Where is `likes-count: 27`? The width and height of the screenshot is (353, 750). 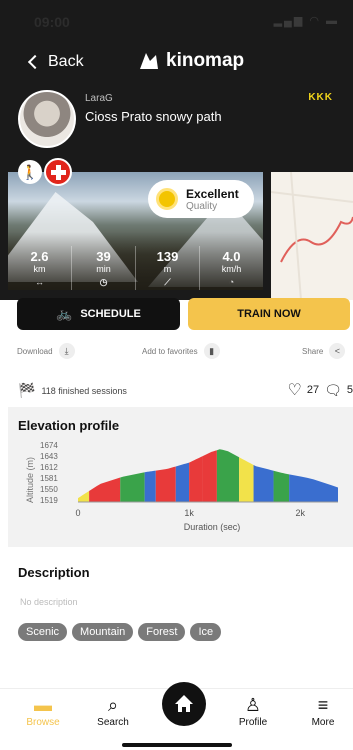
likes-count: 27 is located at coordinates (313, 390).